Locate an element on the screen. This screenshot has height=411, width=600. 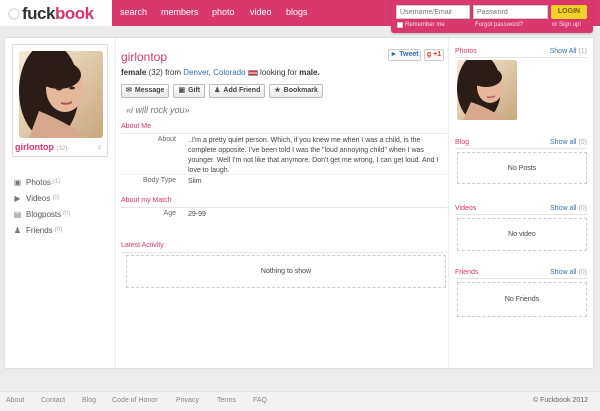
nav-blogs: blogs is located at coordinates (297, 12).